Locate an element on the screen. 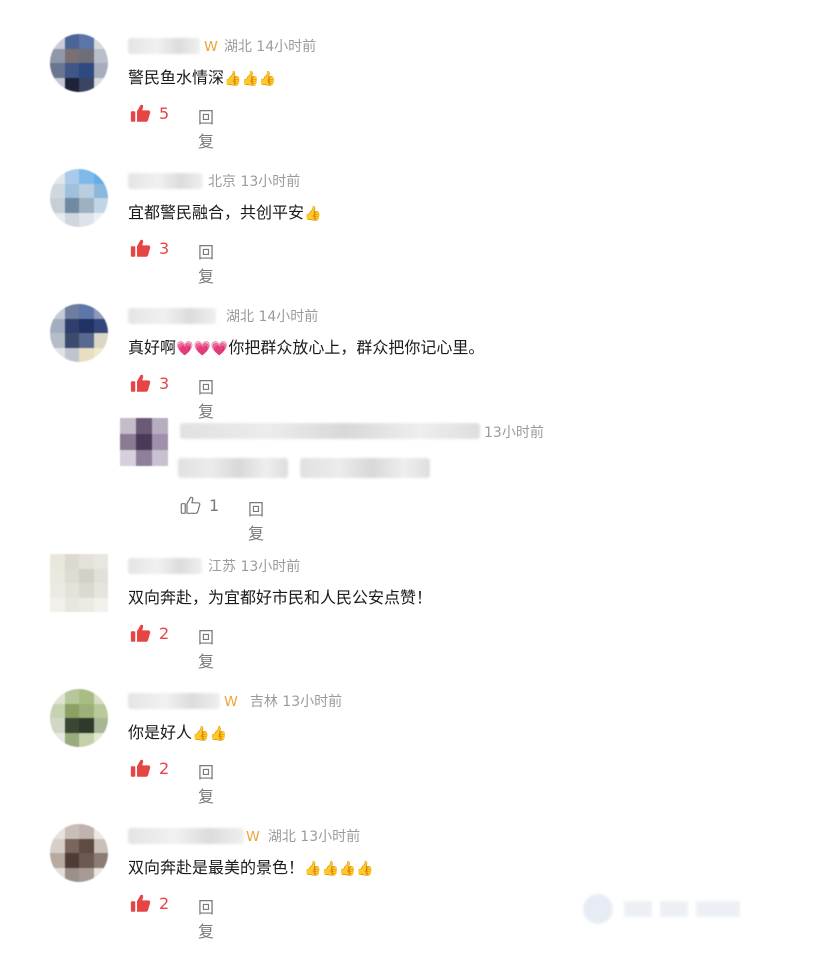  comment-text: 警民鱼水情深👍👍👍 is located at coordinates (202, 77).